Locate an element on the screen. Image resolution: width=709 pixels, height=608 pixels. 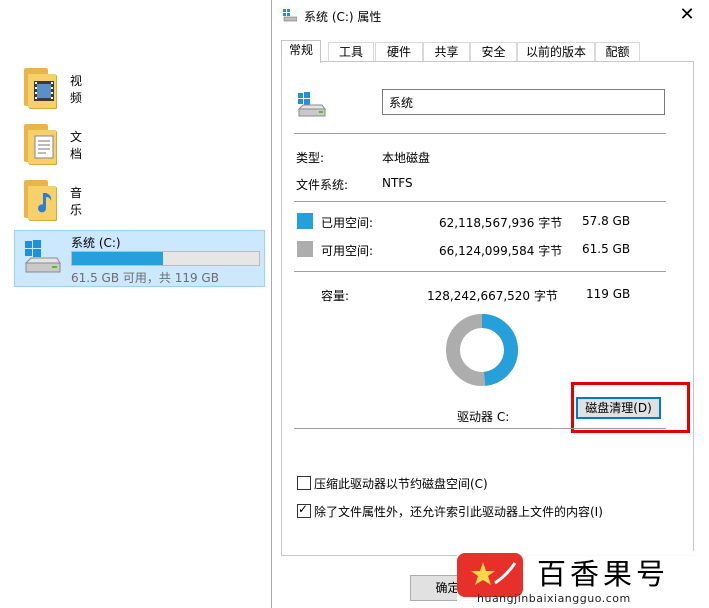
watermark-url: huangjinbaixiangguo.com is located at coordinates (554, 598).